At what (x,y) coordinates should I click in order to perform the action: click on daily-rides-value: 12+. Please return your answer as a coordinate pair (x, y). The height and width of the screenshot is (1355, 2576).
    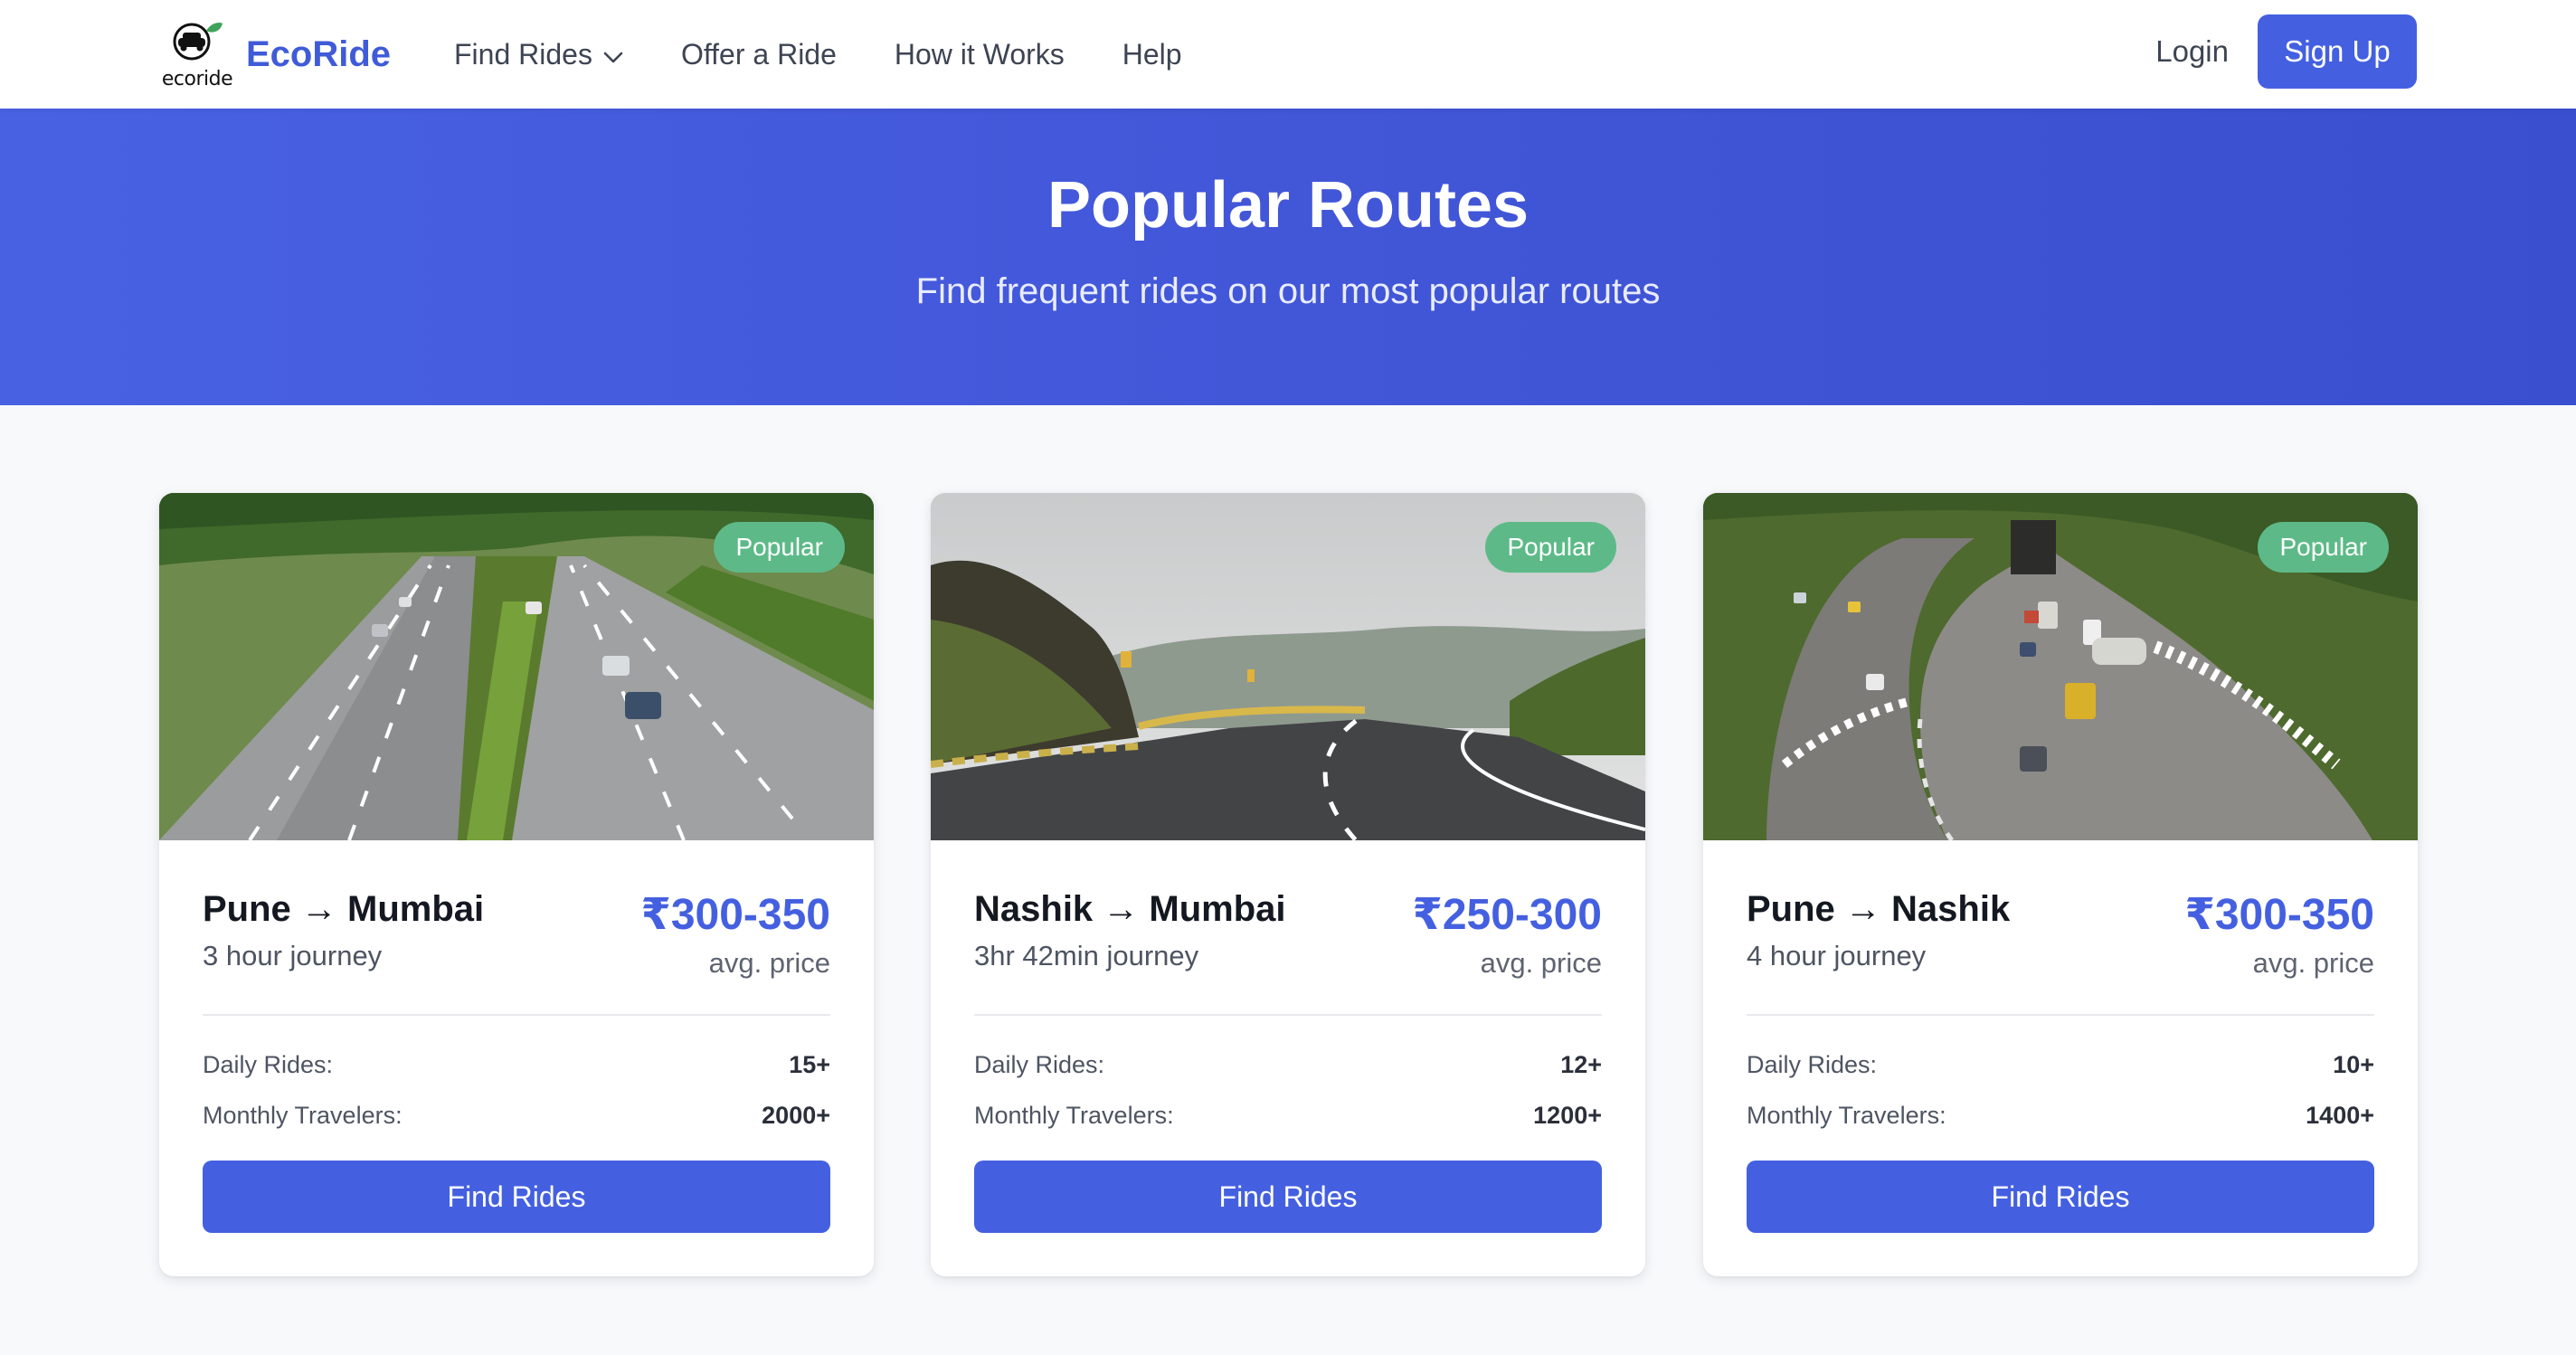
    Looking at the image, I should click on (1581, 1064).